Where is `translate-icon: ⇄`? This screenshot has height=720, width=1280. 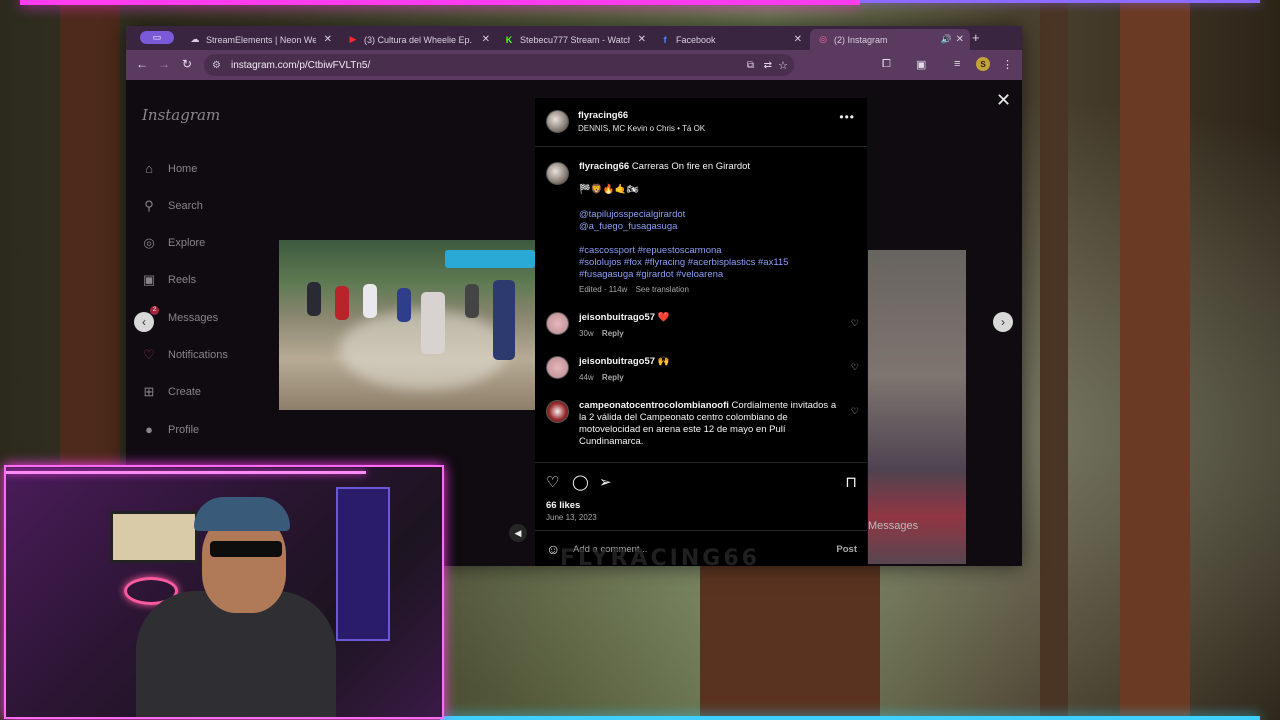
translate-icon: ⇄ is located at coordinates (768, 65).